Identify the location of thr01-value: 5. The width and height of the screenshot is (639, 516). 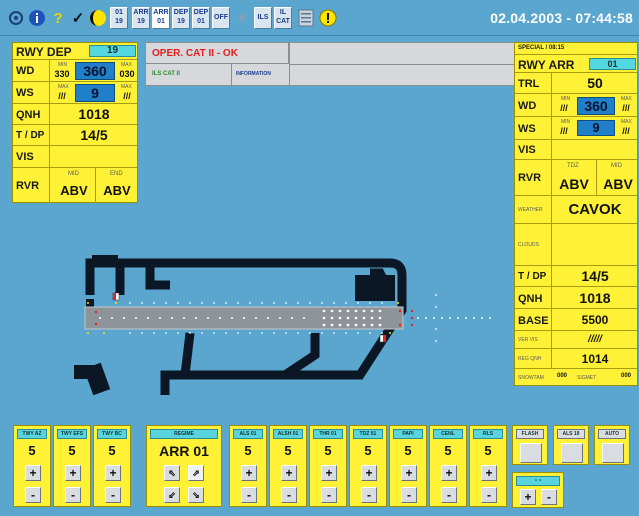
(328, 450).